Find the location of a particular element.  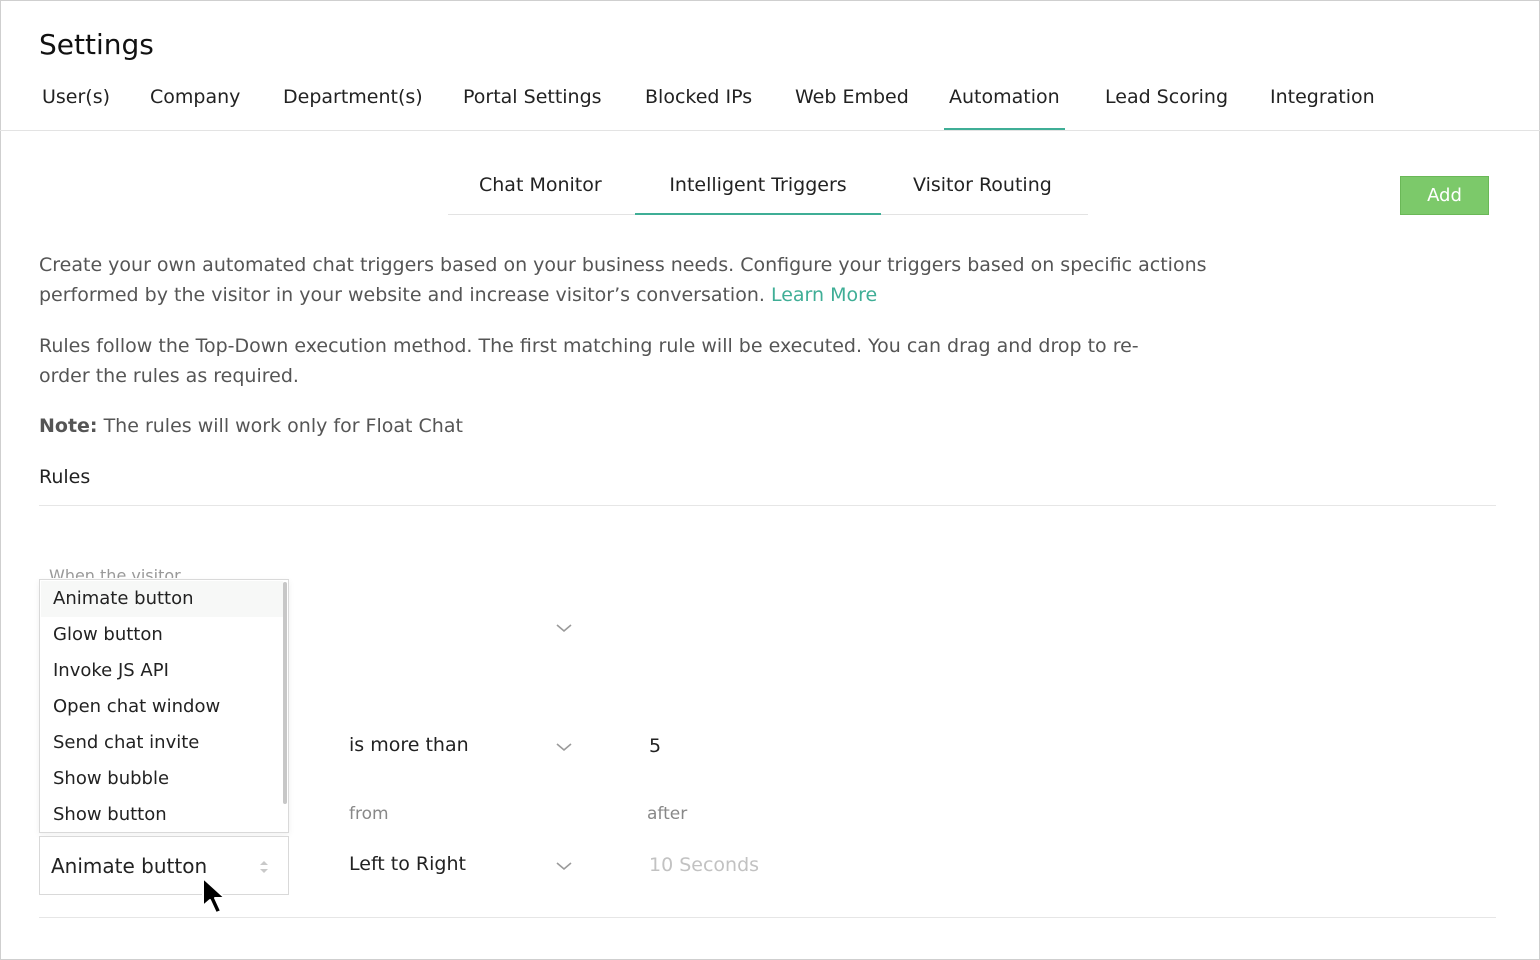

tab-departments: Department(s) is located at coordinates (353, 108).